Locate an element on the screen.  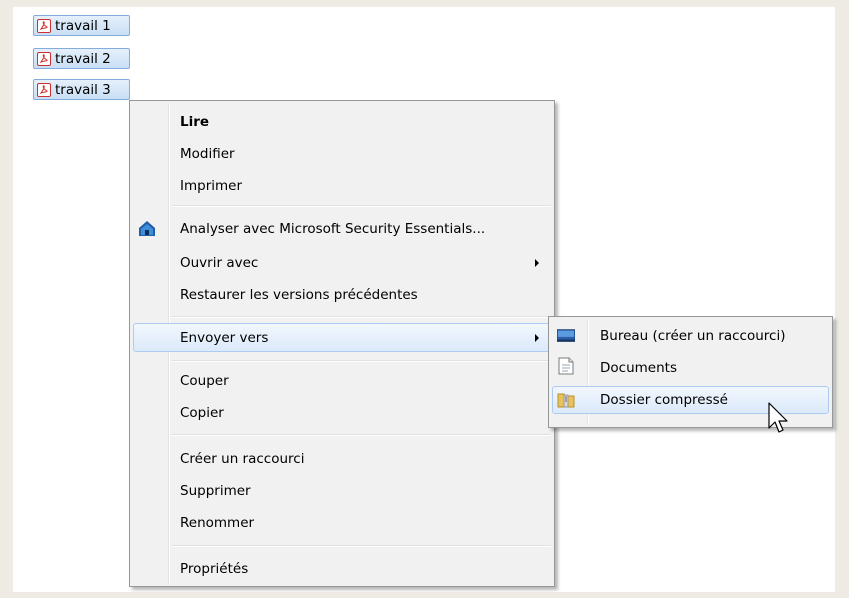
menu-item-label: Imprimer is located at coordinates (211, 186).